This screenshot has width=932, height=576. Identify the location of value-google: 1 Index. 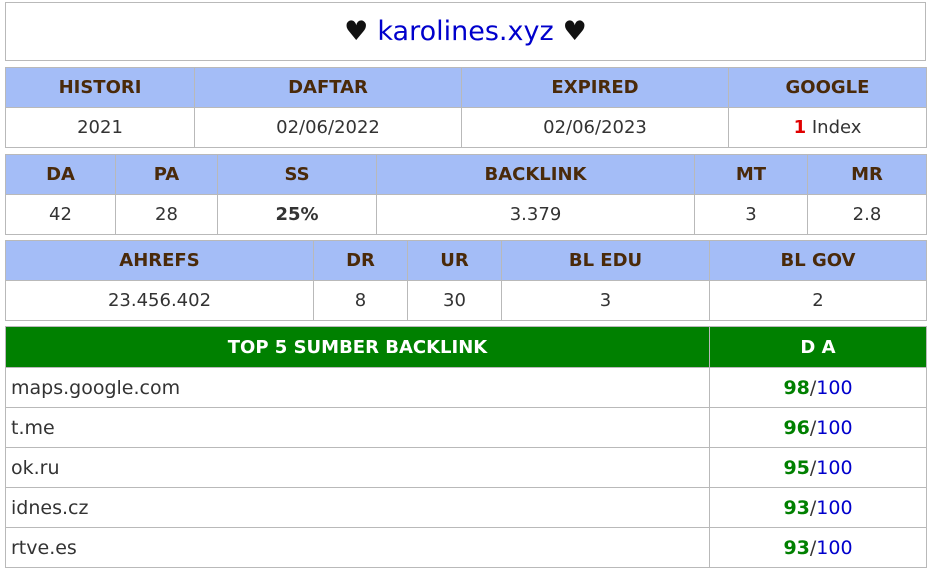
(827, 127).